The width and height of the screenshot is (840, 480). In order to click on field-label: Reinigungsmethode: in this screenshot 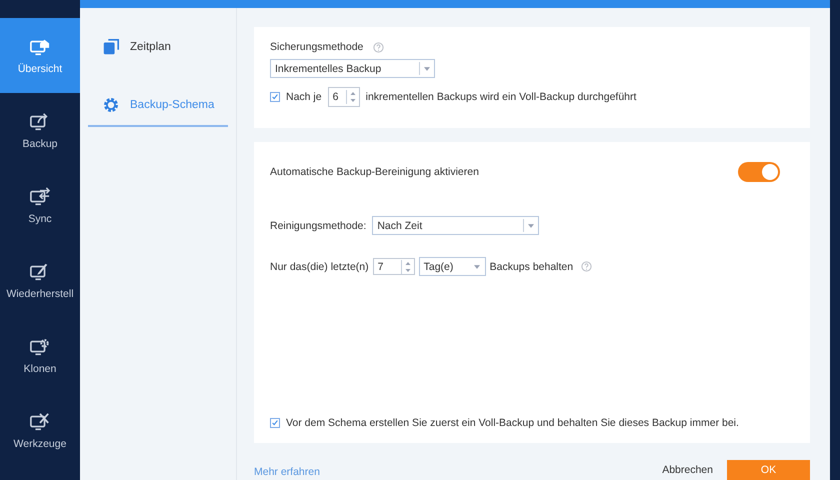, I will do `click(318, 226)`.